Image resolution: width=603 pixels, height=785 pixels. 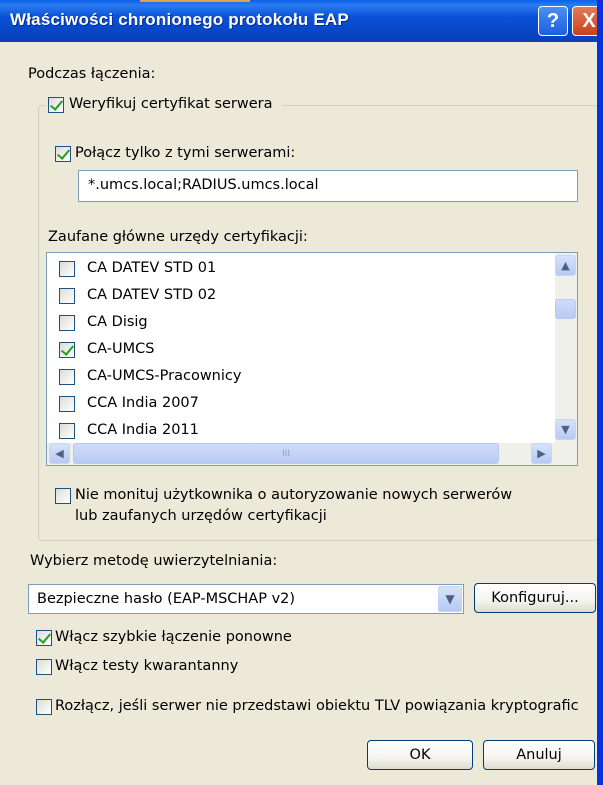 I want to click on ok-button: OK, so click(x=420, y=755).